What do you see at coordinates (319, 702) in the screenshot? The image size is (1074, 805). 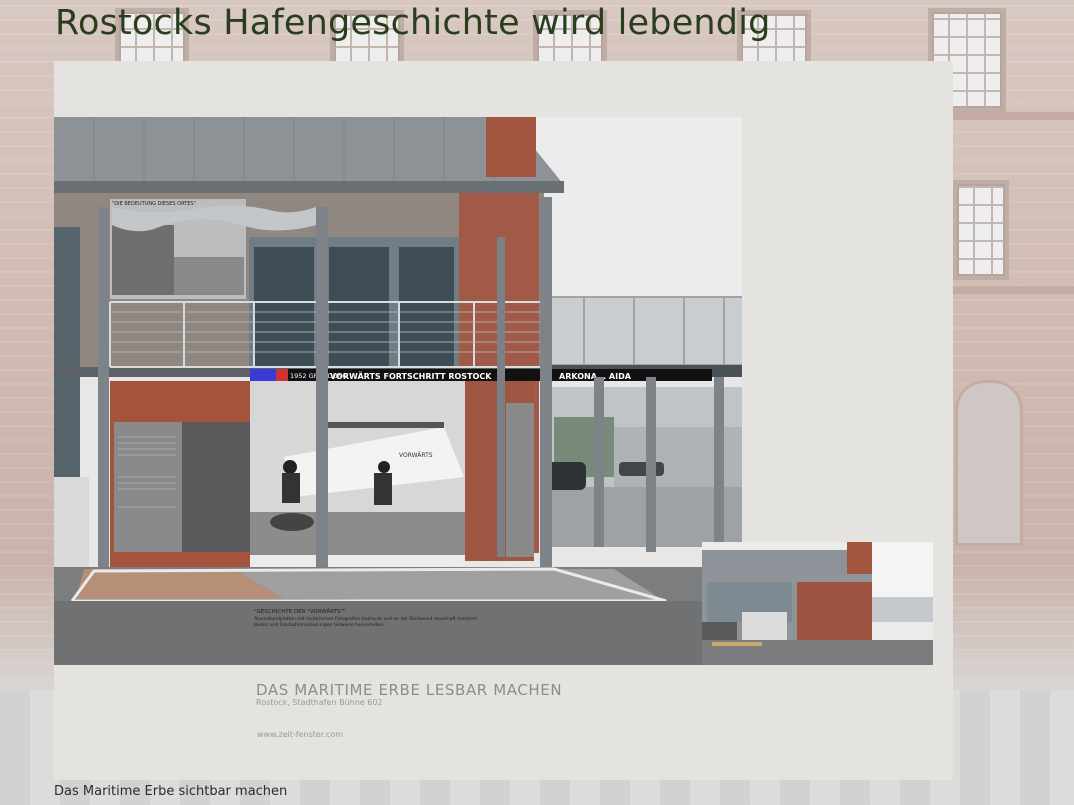 I see `panel-subheading: Rostock, Stadthafen Bühne 602` at bounding box center [319, 702].